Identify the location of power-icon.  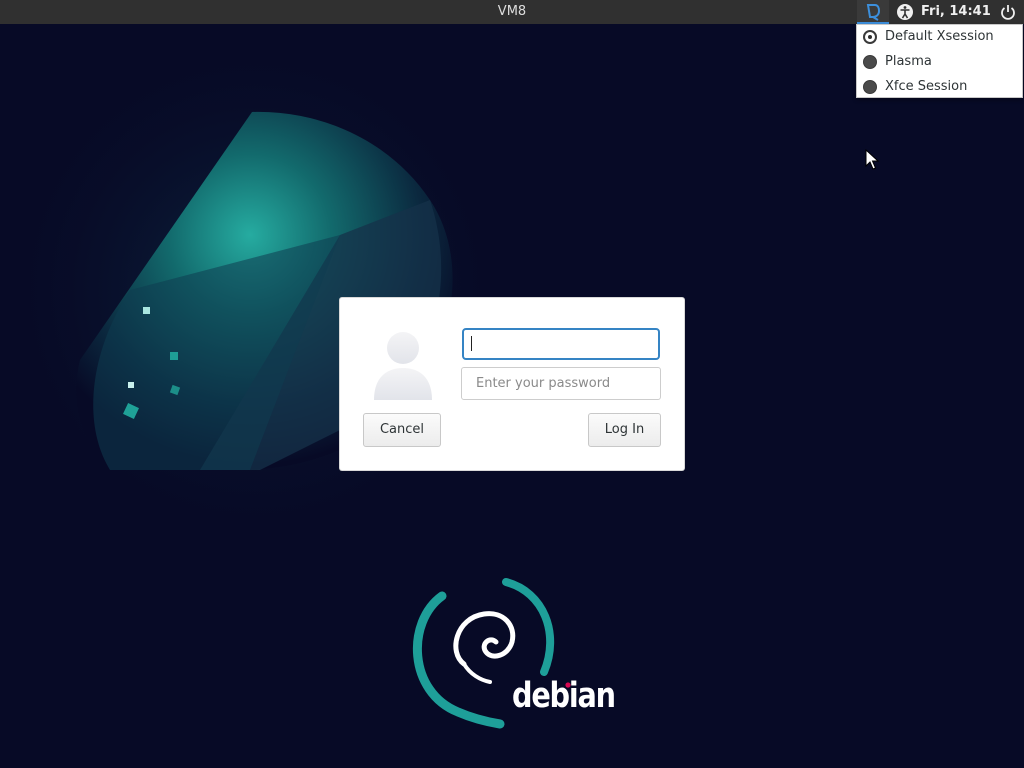
(1008, 12).